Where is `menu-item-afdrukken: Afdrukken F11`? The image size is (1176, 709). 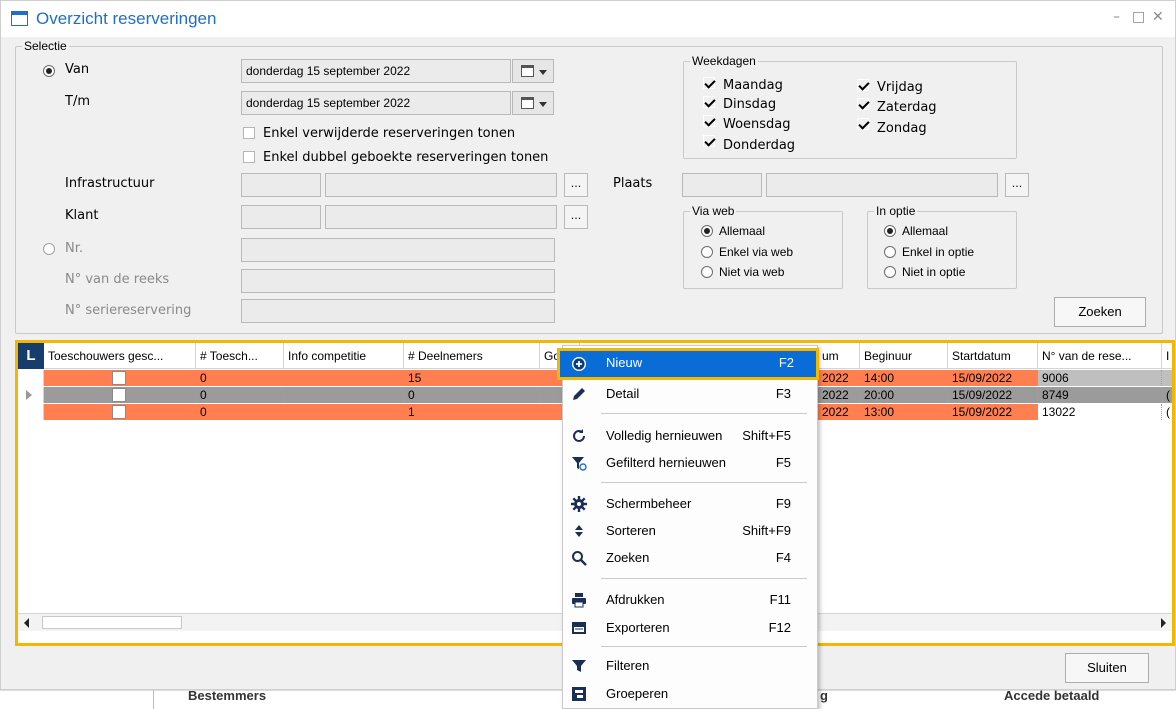 menu-item-afdrukken: Afdrukken F11 is located at coordinates (690, 600).